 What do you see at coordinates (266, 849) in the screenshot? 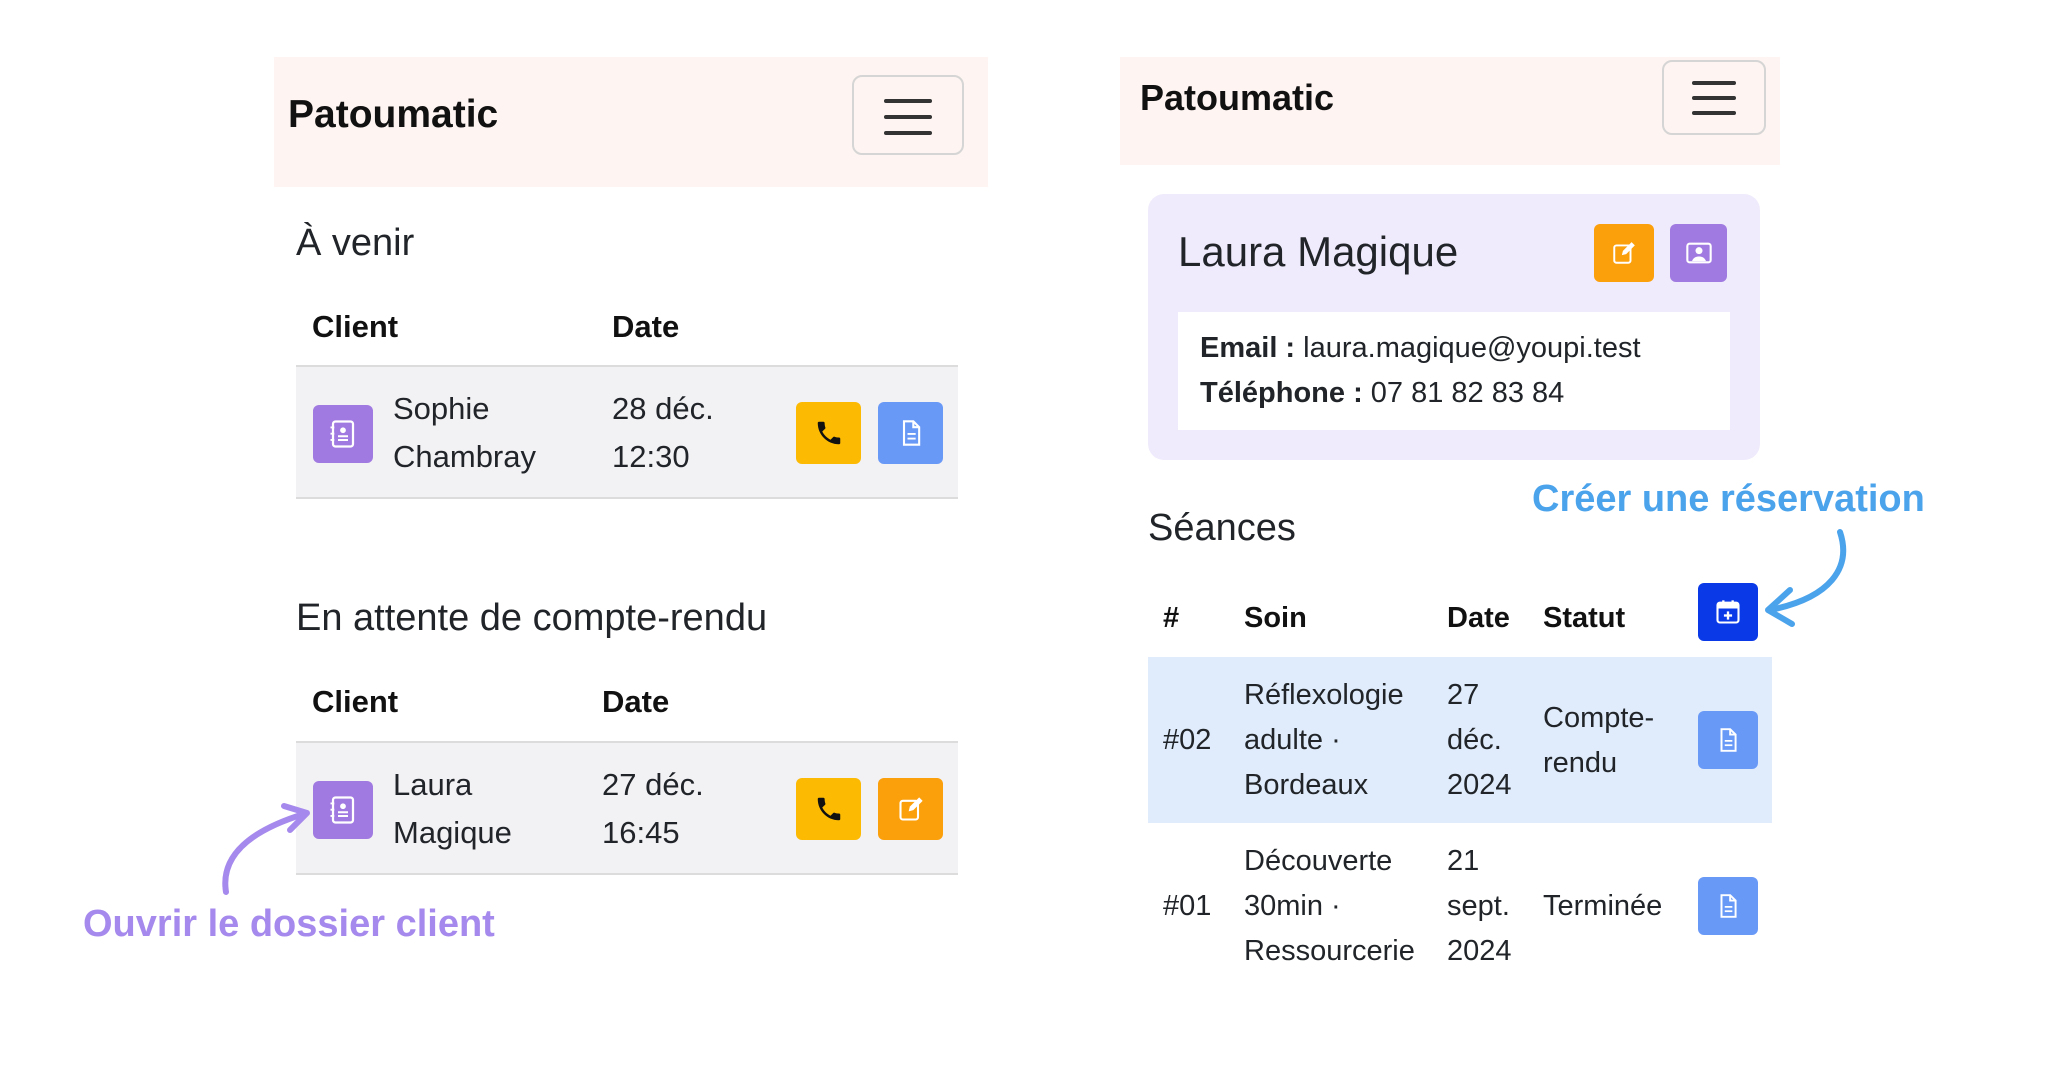
I see `annotation-arrow-left` at bounding box center [266, 849].